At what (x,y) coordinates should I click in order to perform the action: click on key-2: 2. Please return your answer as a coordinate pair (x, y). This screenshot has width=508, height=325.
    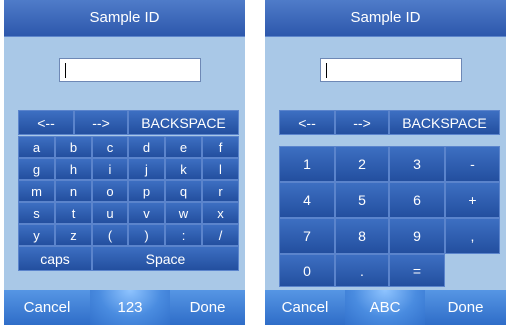
    Looking at the image, I should click on (362, 164).